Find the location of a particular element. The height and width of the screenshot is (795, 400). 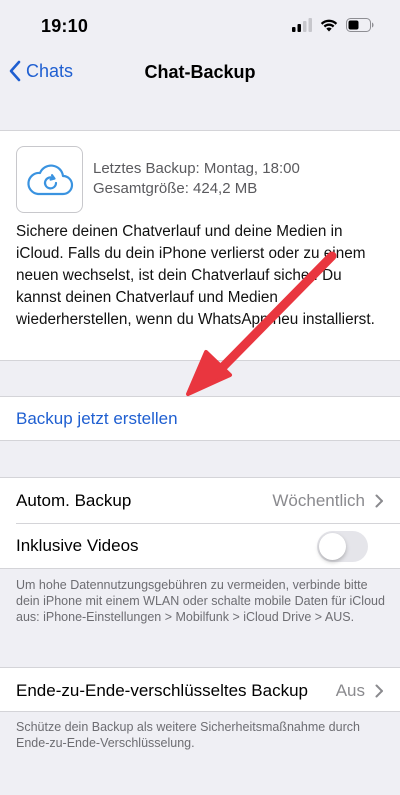

auto-backup-value-group: Wöchentlich is located at coordinates (328, 501).